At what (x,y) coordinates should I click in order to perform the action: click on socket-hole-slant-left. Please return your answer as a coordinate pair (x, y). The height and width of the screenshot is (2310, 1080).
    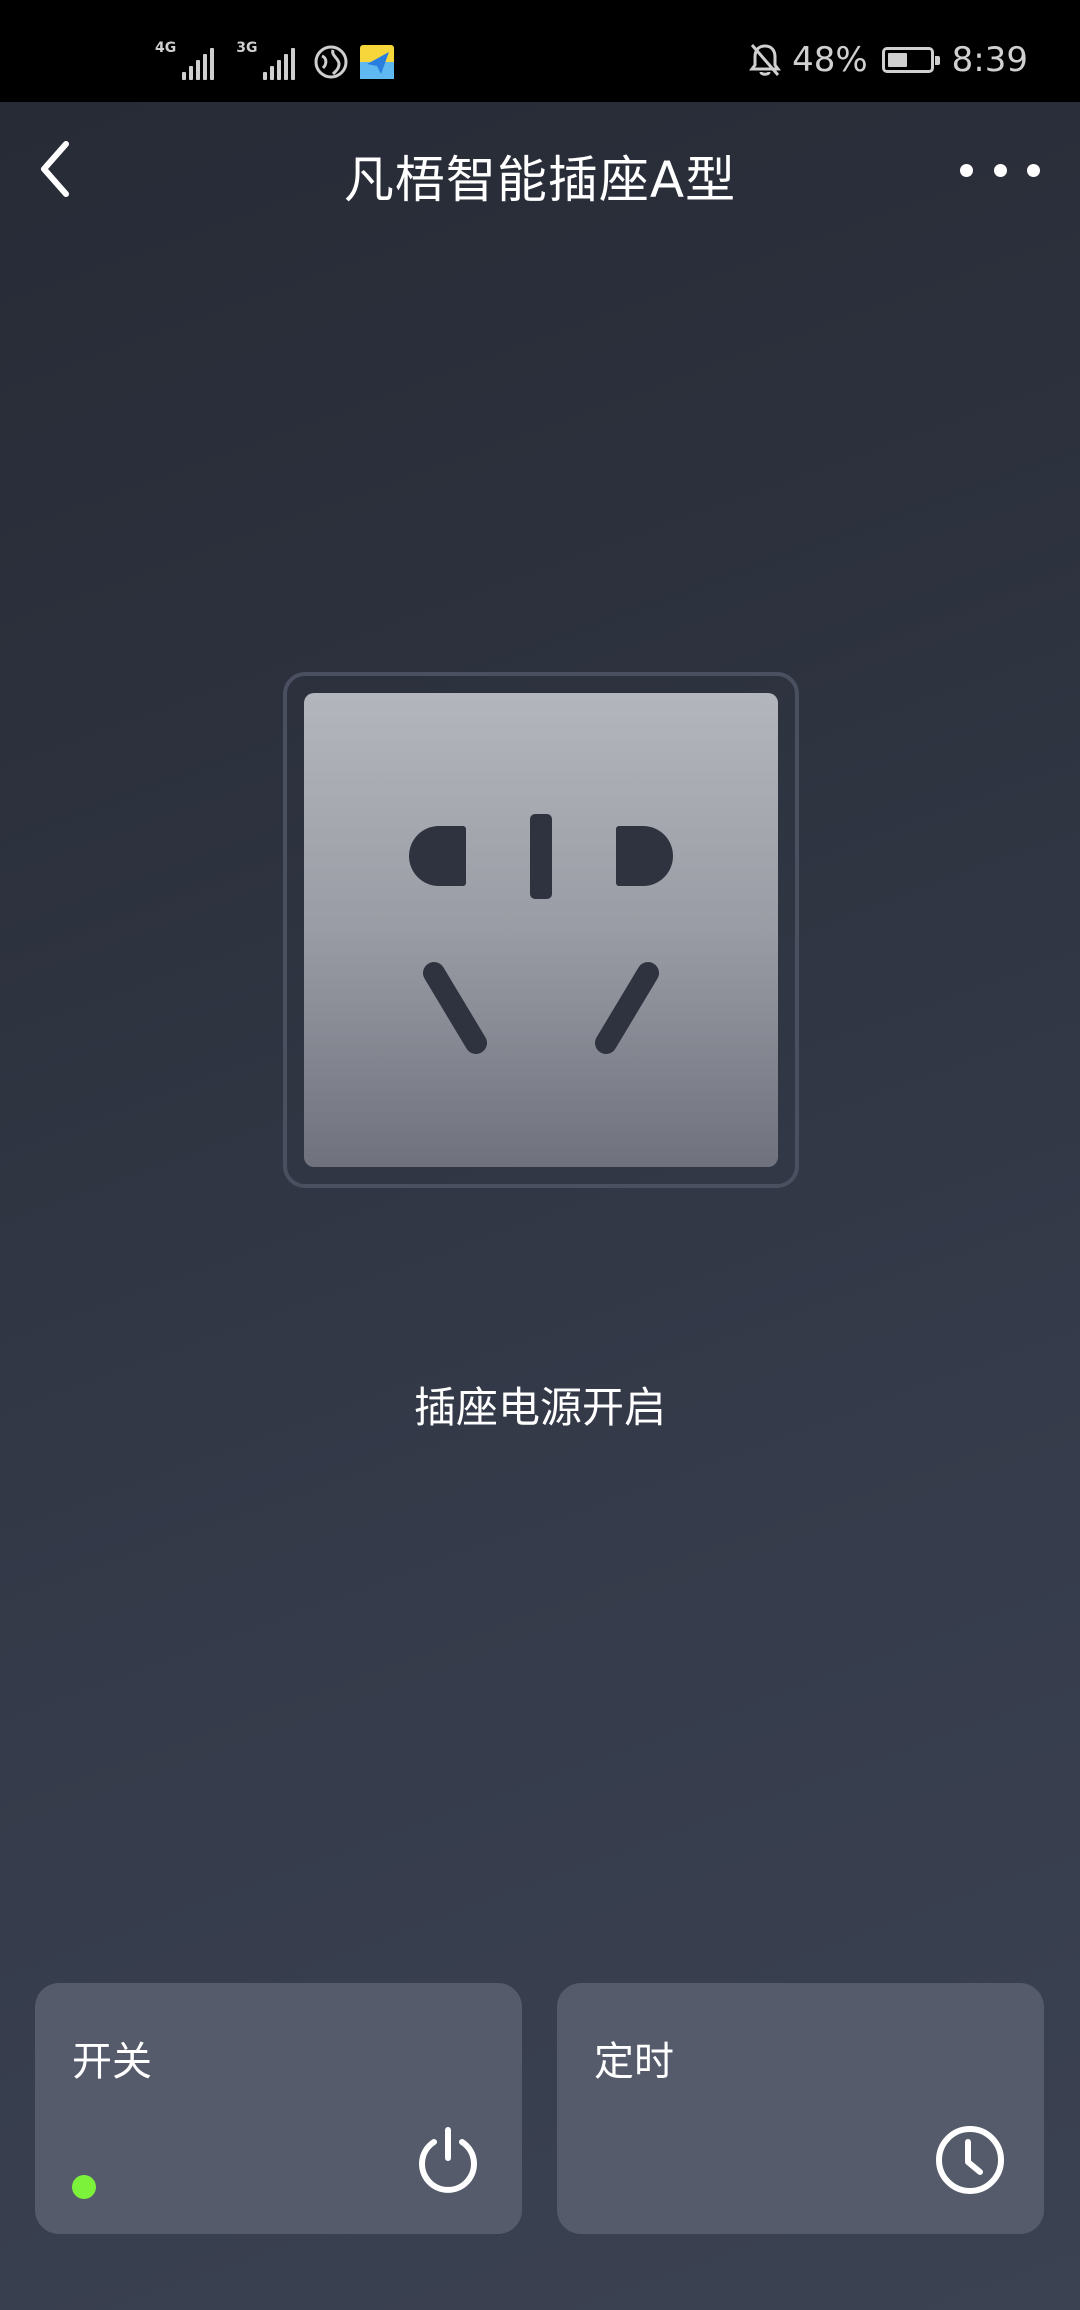
    Looking at the image, I should click on (455, 1008).